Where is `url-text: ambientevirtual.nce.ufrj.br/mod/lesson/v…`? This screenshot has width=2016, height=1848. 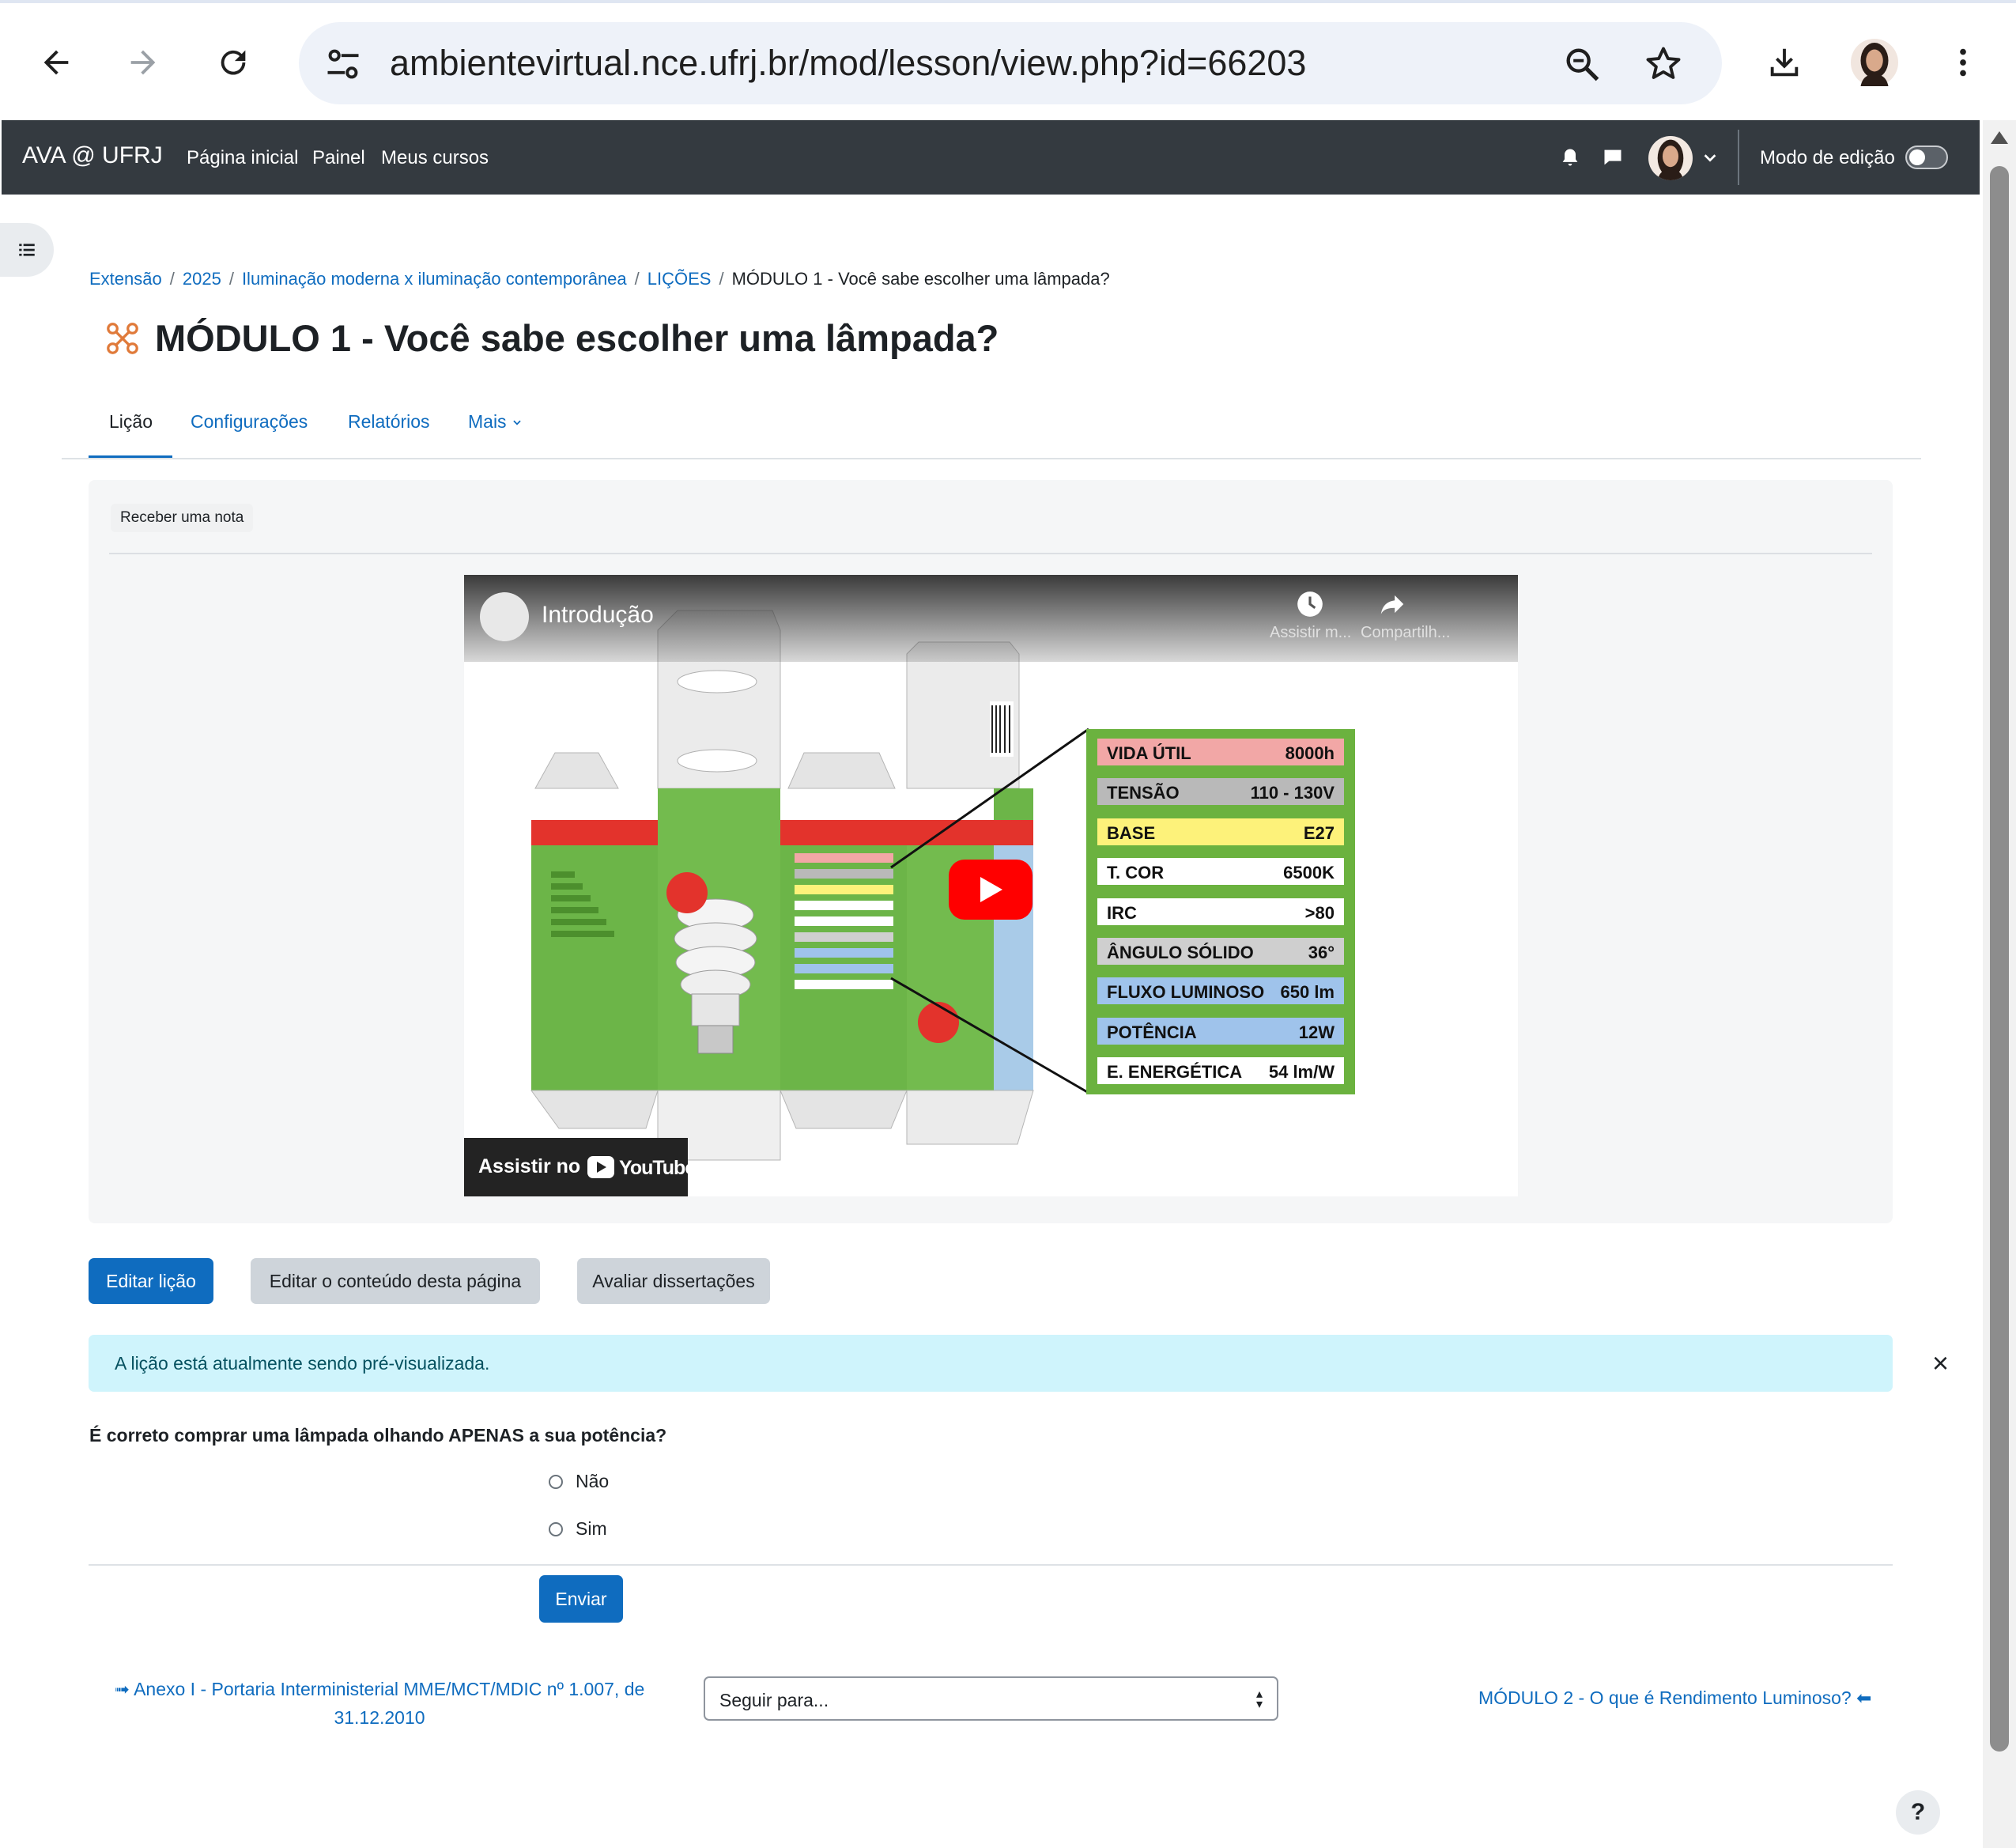
url-text: ambientevirtual.nce.ufrj.br/mod/lesson/v… is located at coordinates (848, 63).